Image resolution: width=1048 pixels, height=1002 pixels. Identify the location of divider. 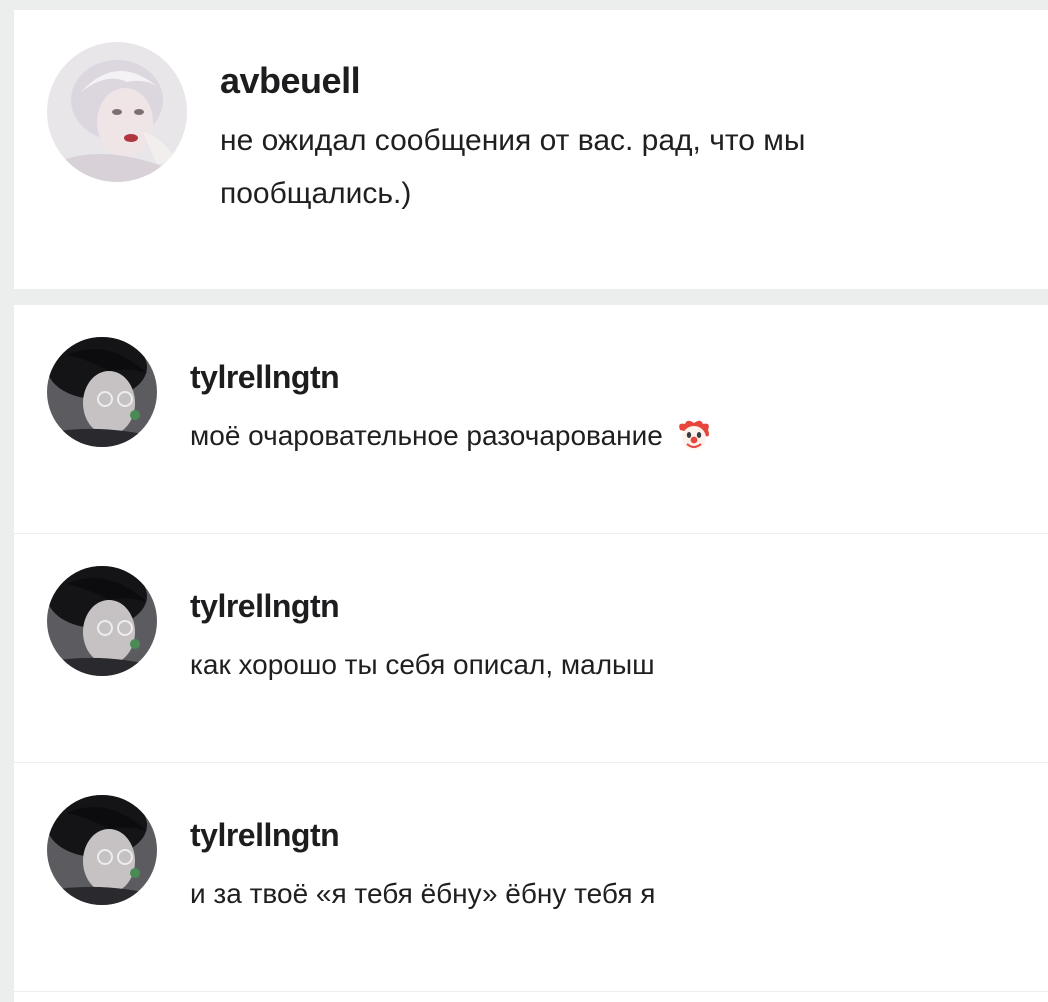
(531, 991).